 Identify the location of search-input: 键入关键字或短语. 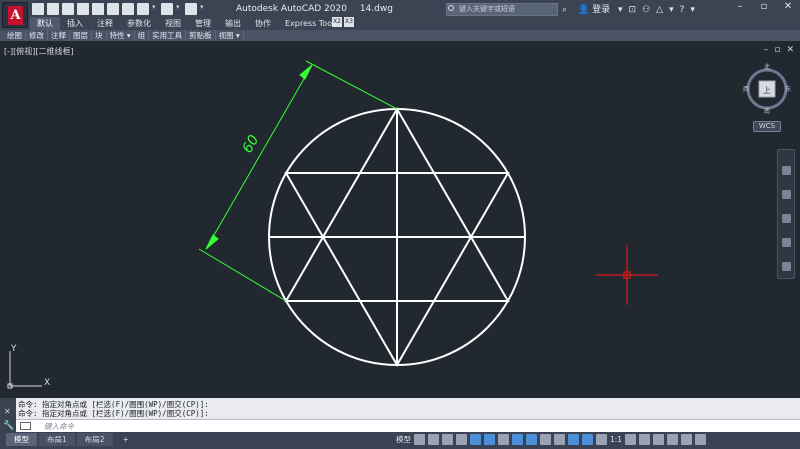
(502, 9).